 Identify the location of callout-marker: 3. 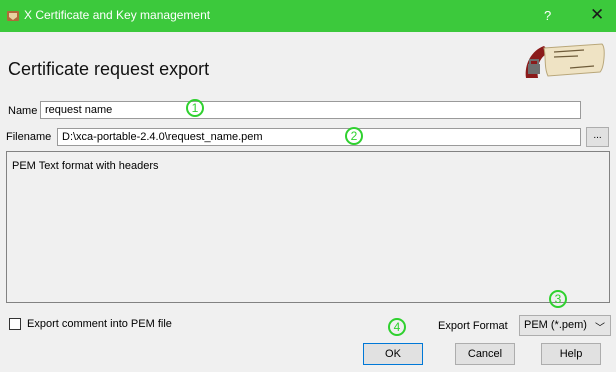
(558, 299).